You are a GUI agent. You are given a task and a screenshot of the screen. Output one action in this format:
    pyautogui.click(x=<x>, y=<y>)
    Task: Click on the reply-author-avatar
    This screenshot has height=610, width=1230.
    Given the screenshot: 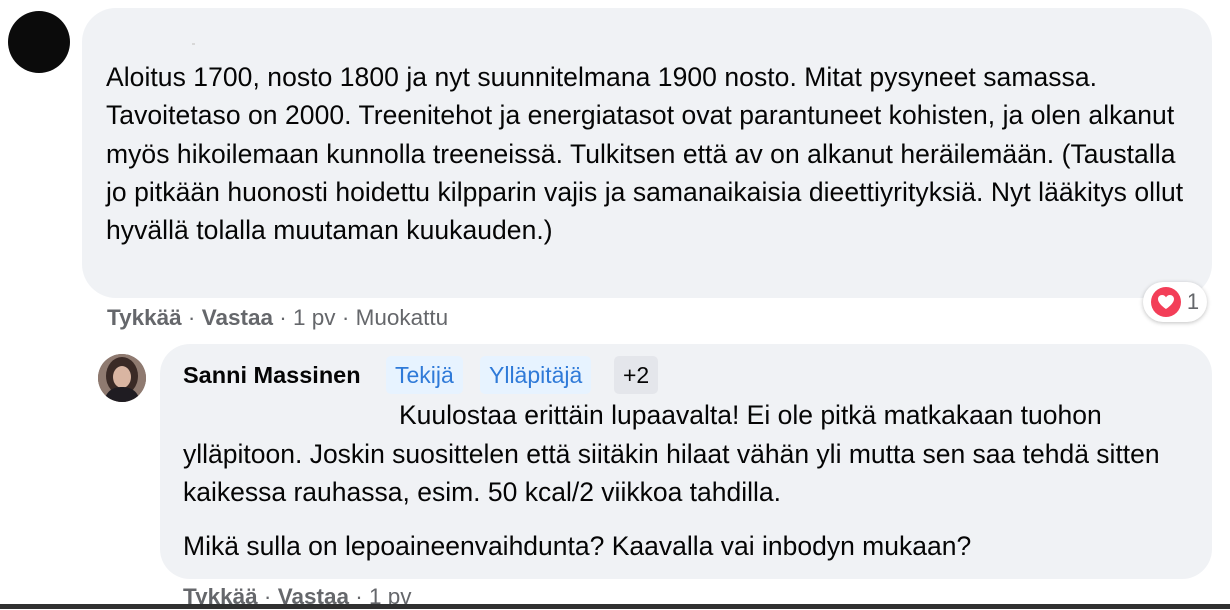 What is the action you would take?
    pyautogui.click(x=122, y=378)
    